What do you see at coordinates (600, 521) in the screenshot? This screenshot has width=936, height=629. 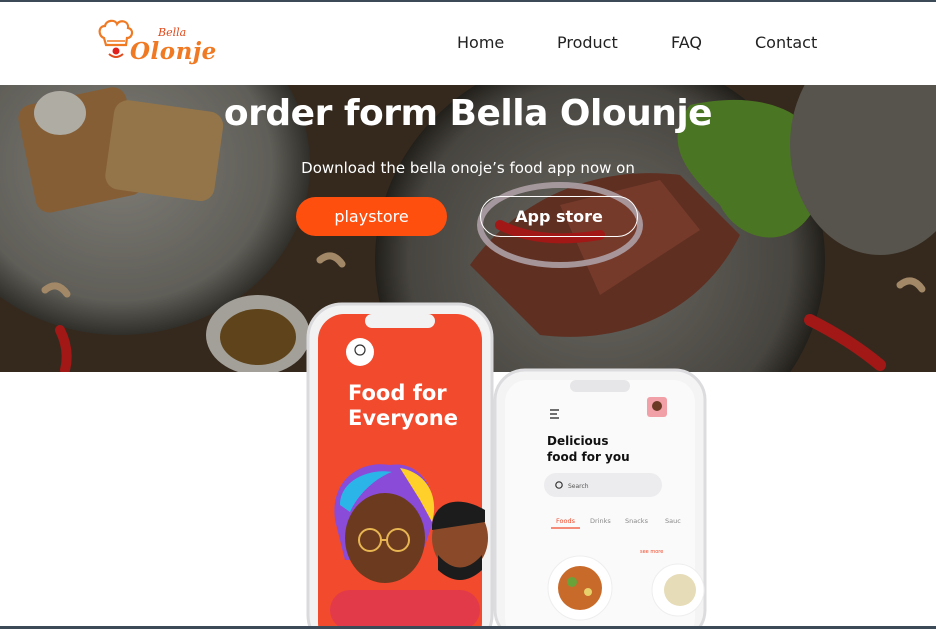 I see `tab-drinks: Drinks` at bounding box center [600, 521].